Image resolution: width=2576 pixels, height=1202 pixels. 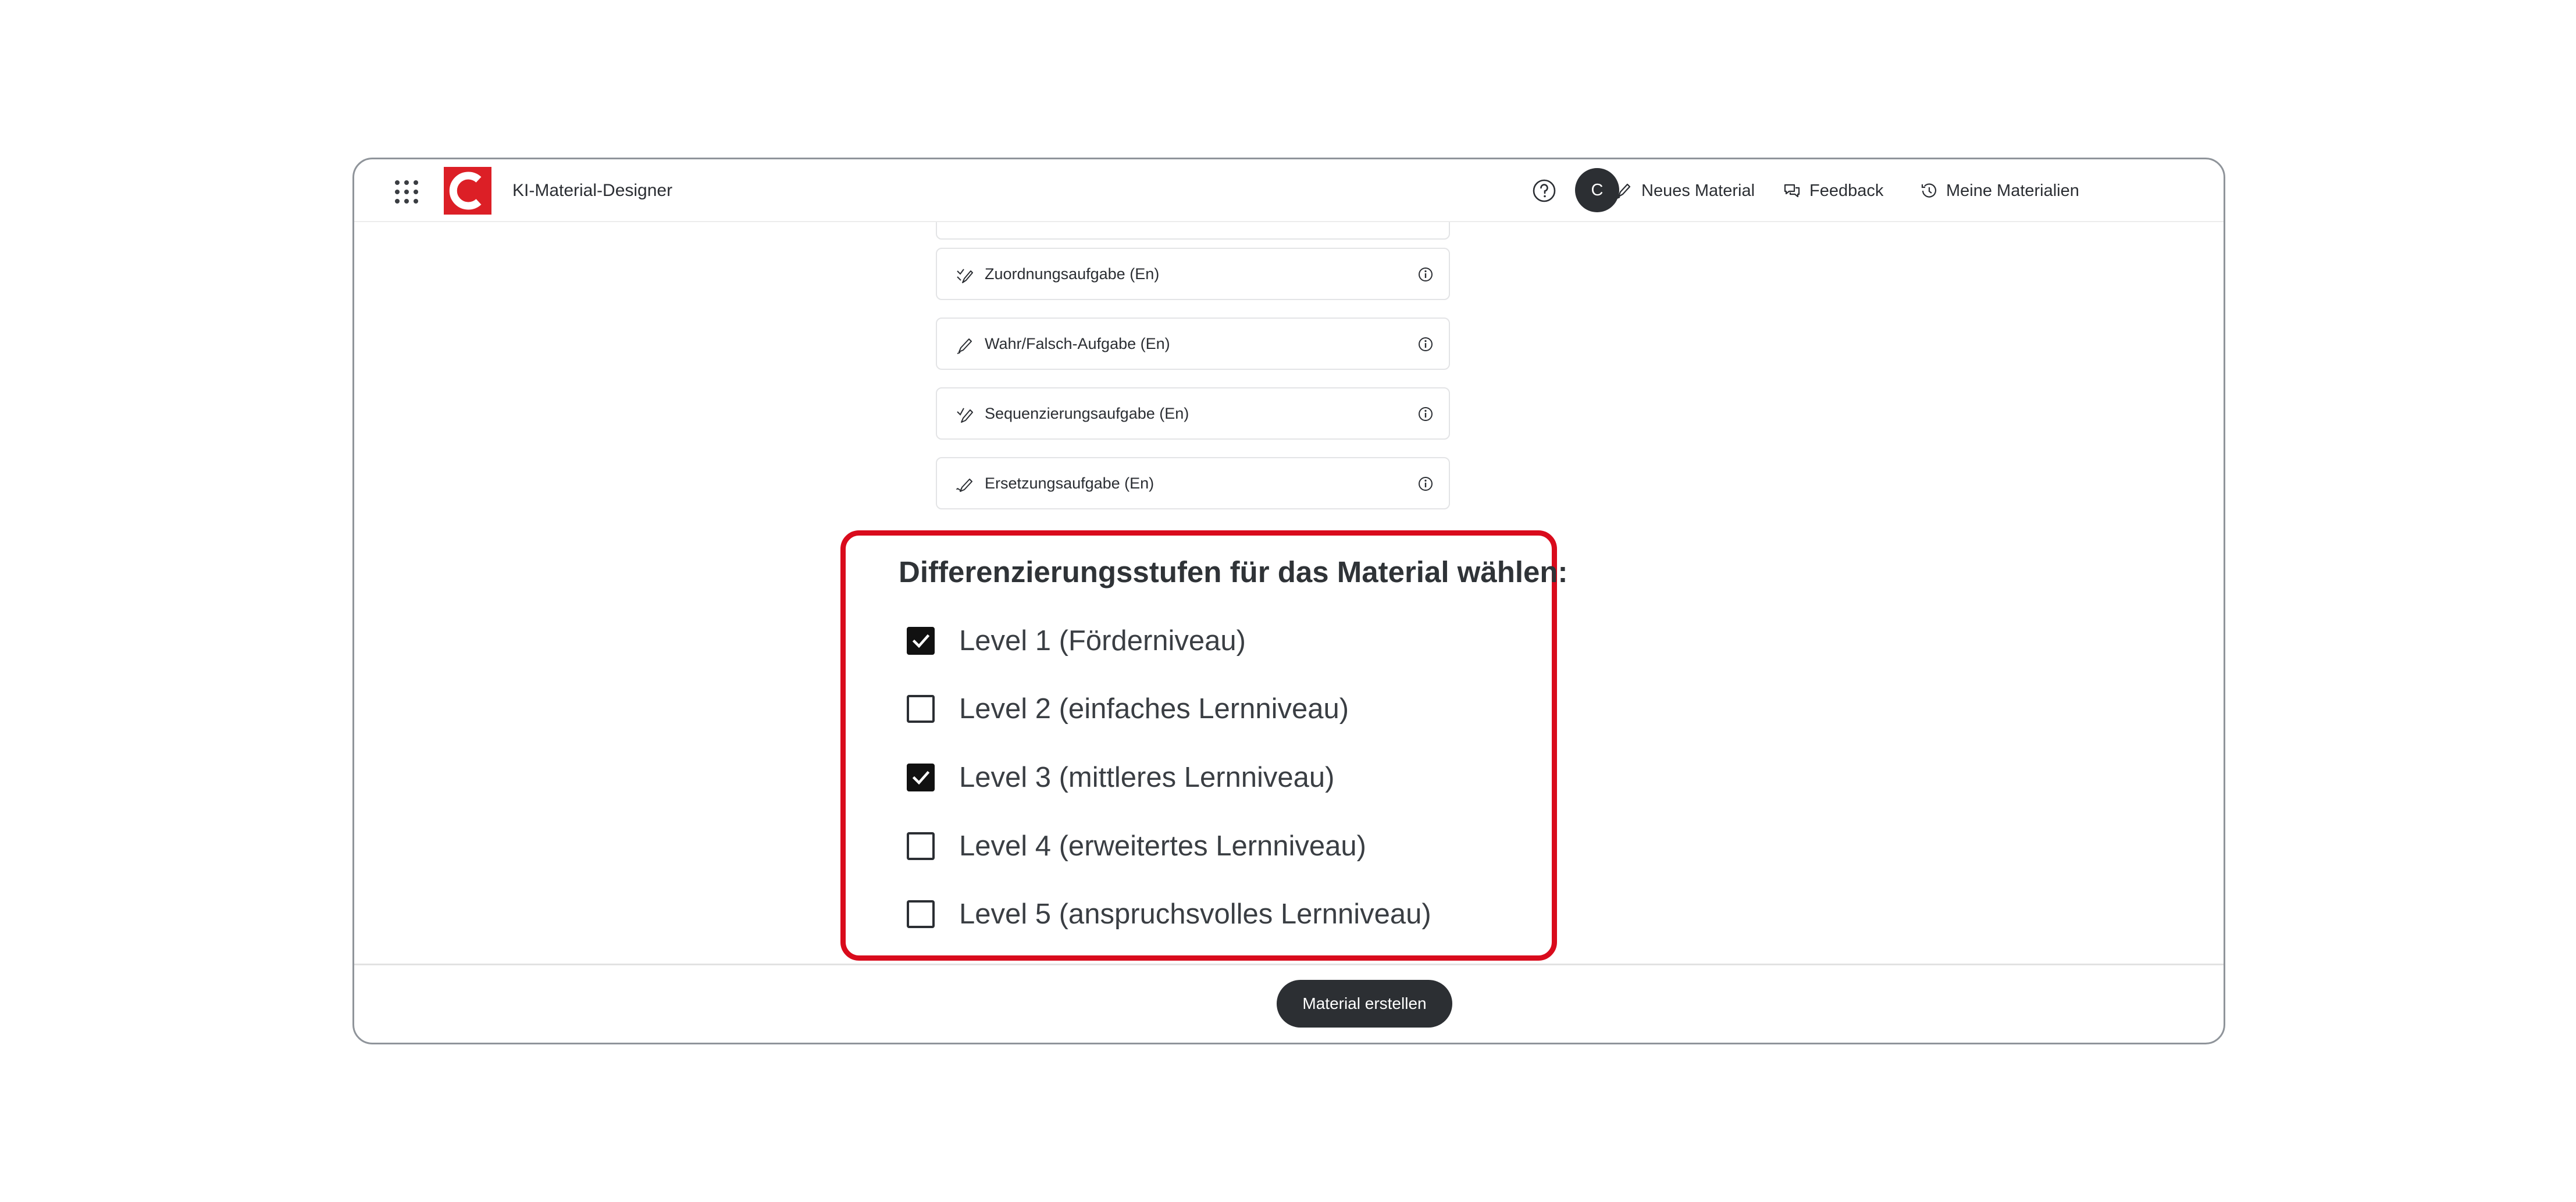 What do you see at coordinates (1846, 191) in the screenshot?
I see `feedback-label: Feedback` at bounding box center [1846, 191].